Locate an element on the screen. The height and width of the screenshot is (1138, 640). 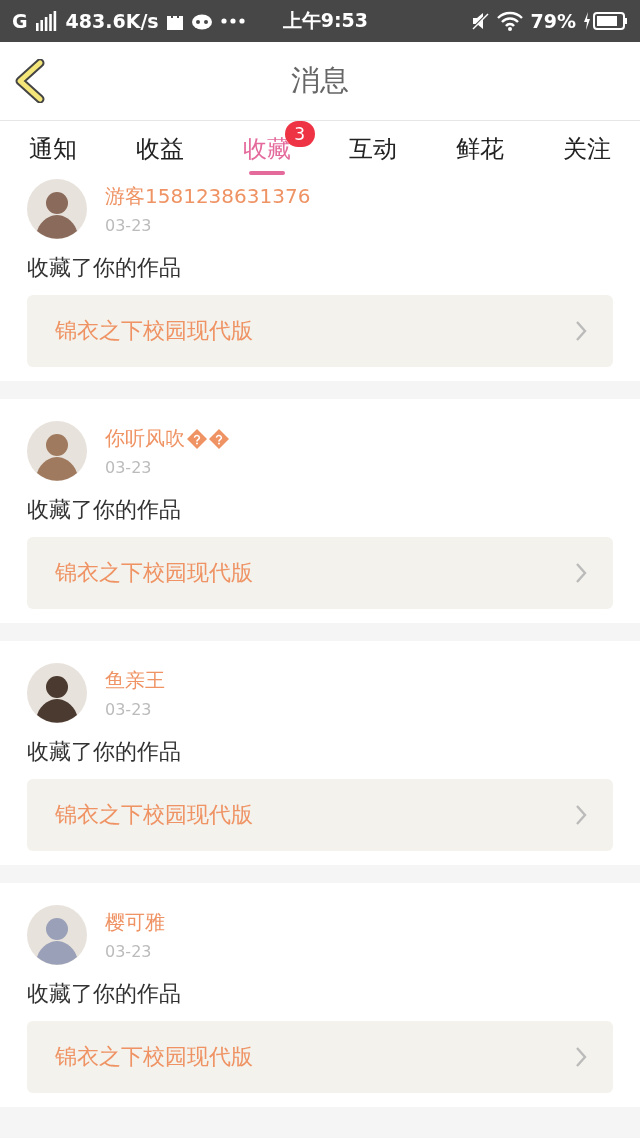
user-name: 游客1581238631376 is located at coordinates (208, 196).